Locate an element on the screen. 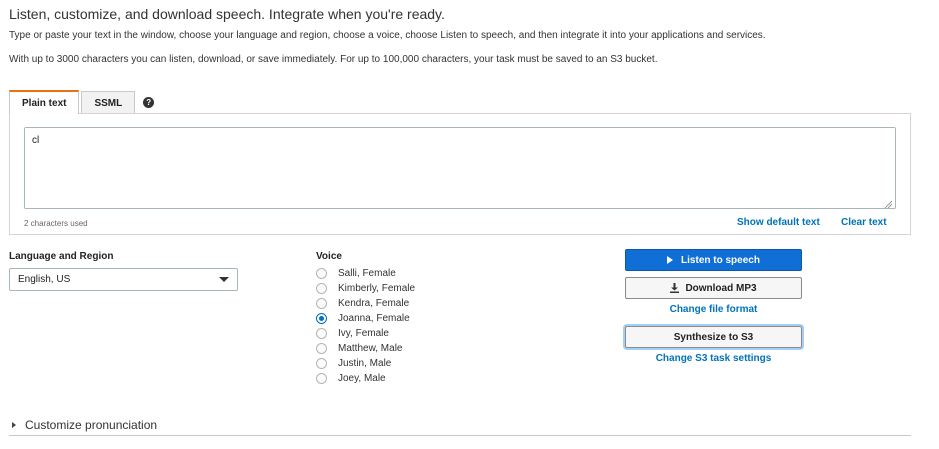  voice-option-label: Ivy, Female is located at coordinates (363, 333).